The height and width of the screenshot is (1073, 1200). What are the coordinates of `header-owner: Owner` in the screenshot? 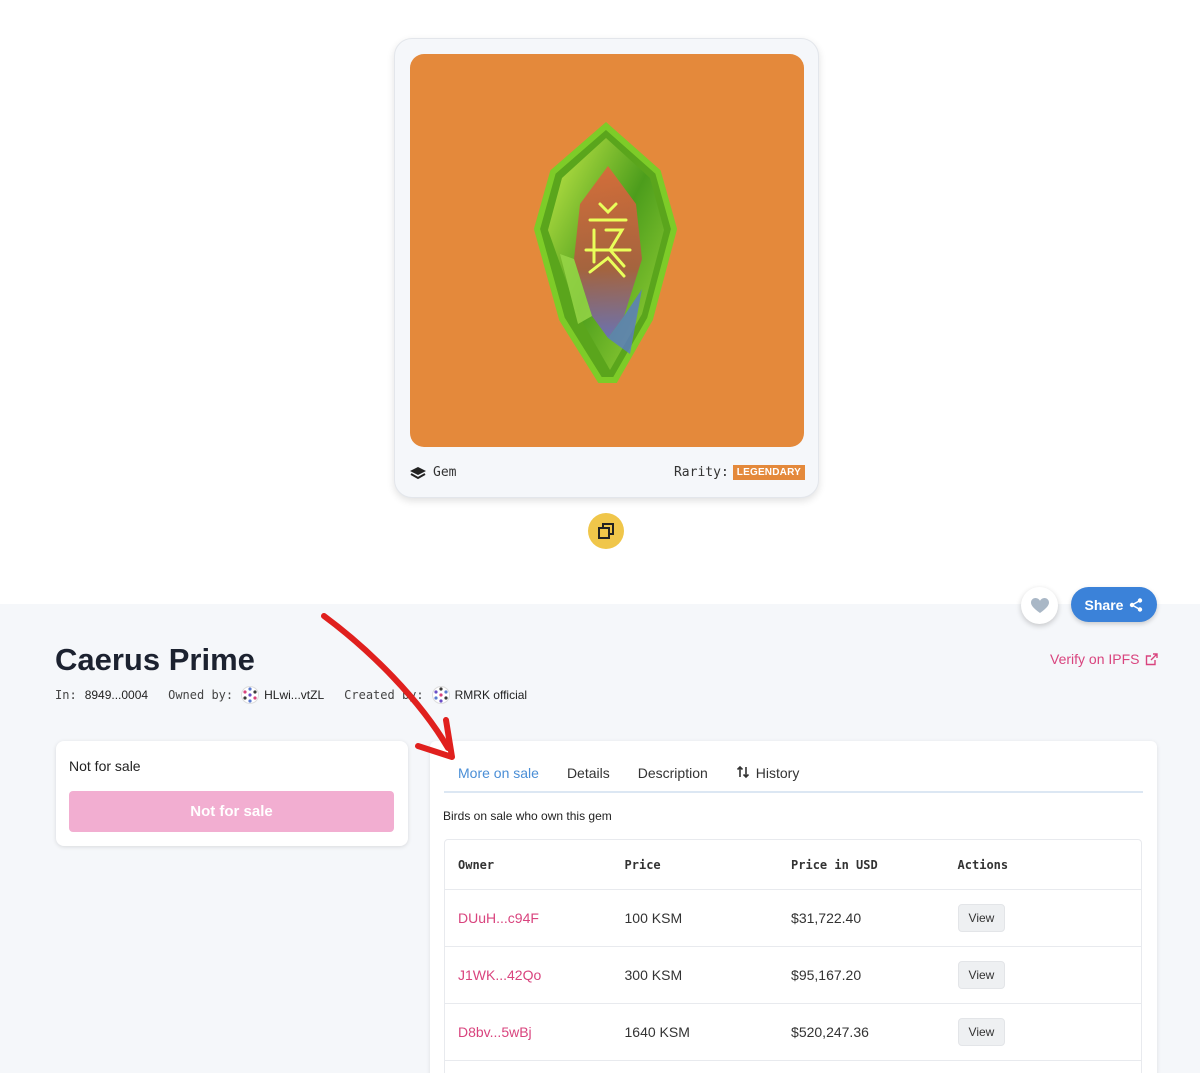 It's located at (528, 865).